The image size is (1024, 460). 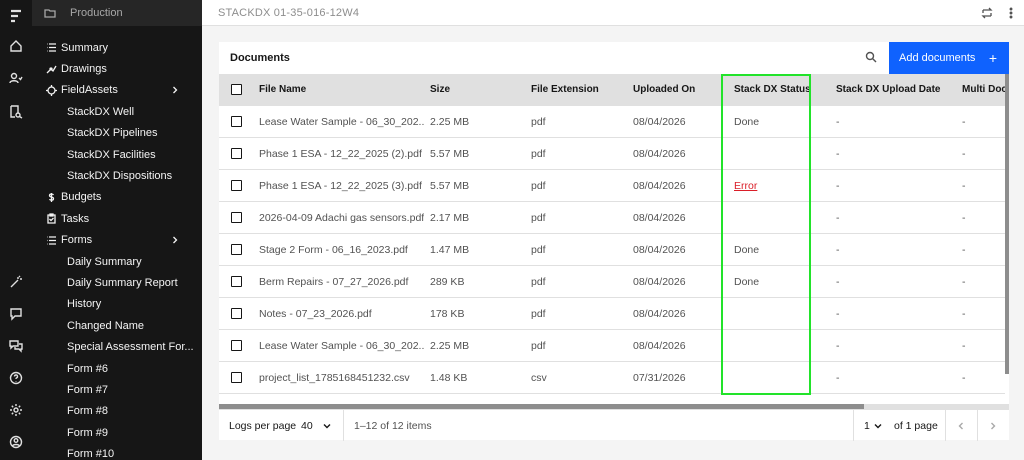 I want to click on settings-gear-icon, so click(x=16, y=410).